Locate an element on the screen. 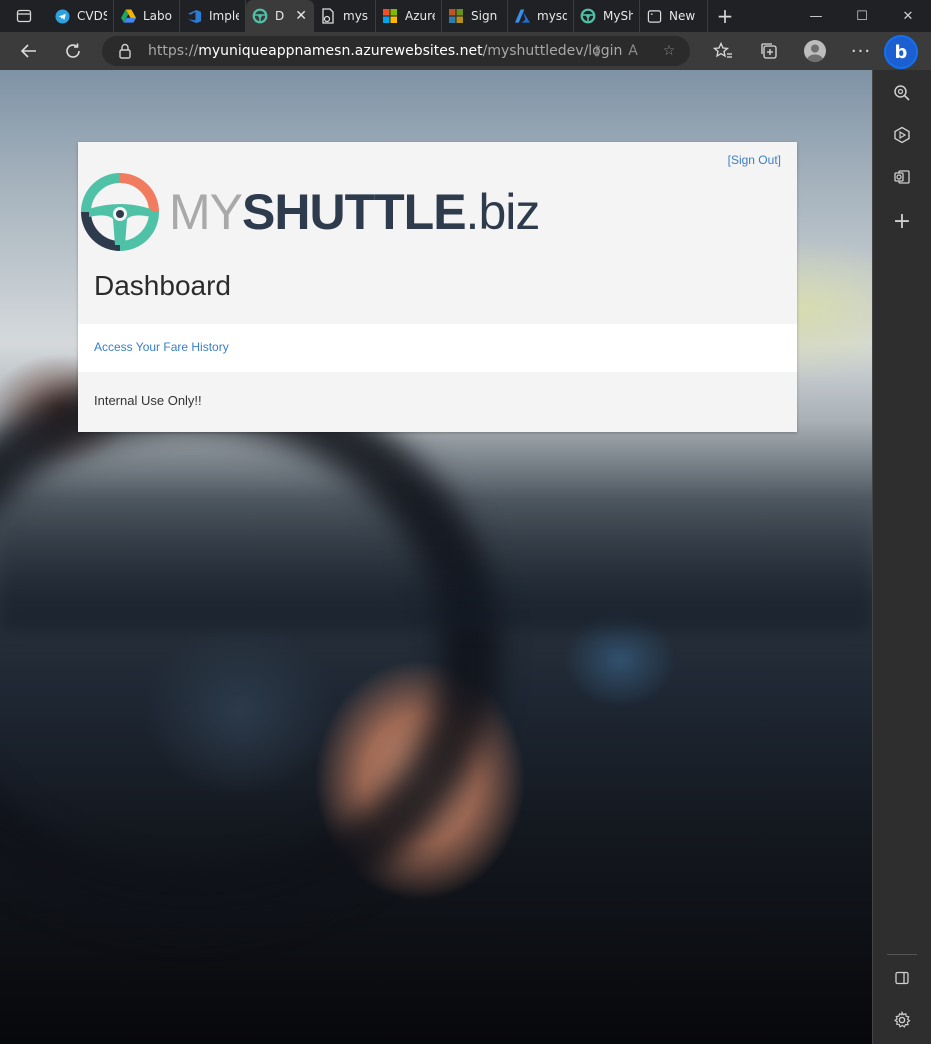  refresh-icon is located at coordinates (73, 50).